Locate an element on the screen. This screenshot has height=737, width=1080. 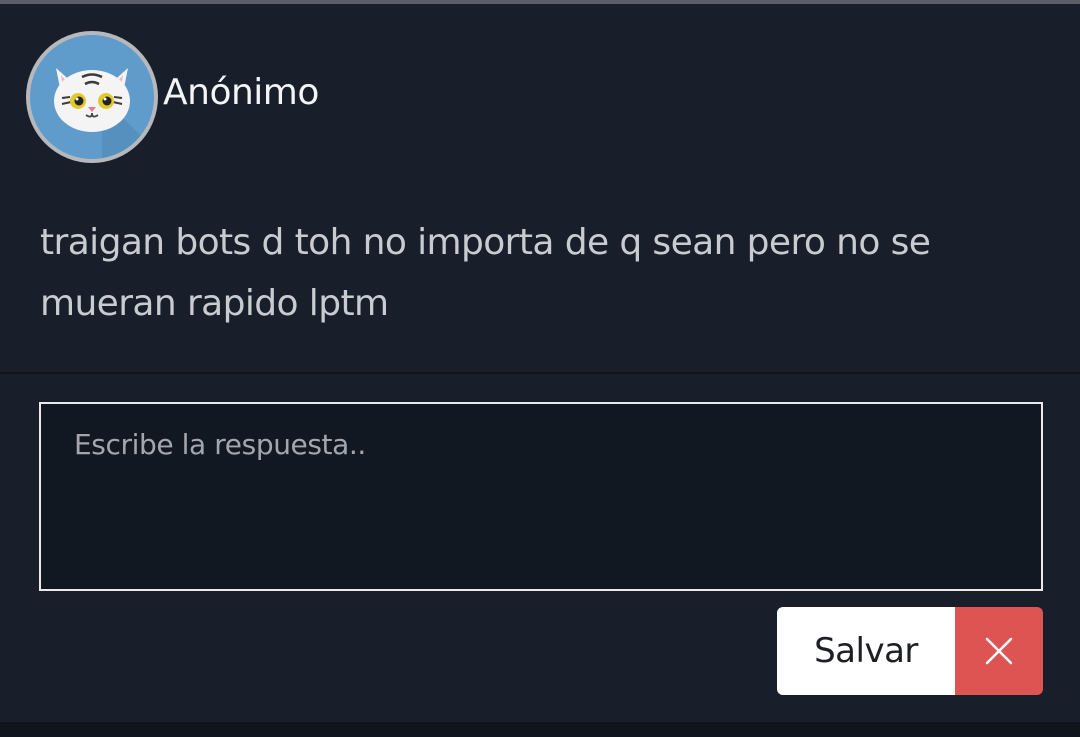
cat-avatar-icon is located at coordinates (92, 97).